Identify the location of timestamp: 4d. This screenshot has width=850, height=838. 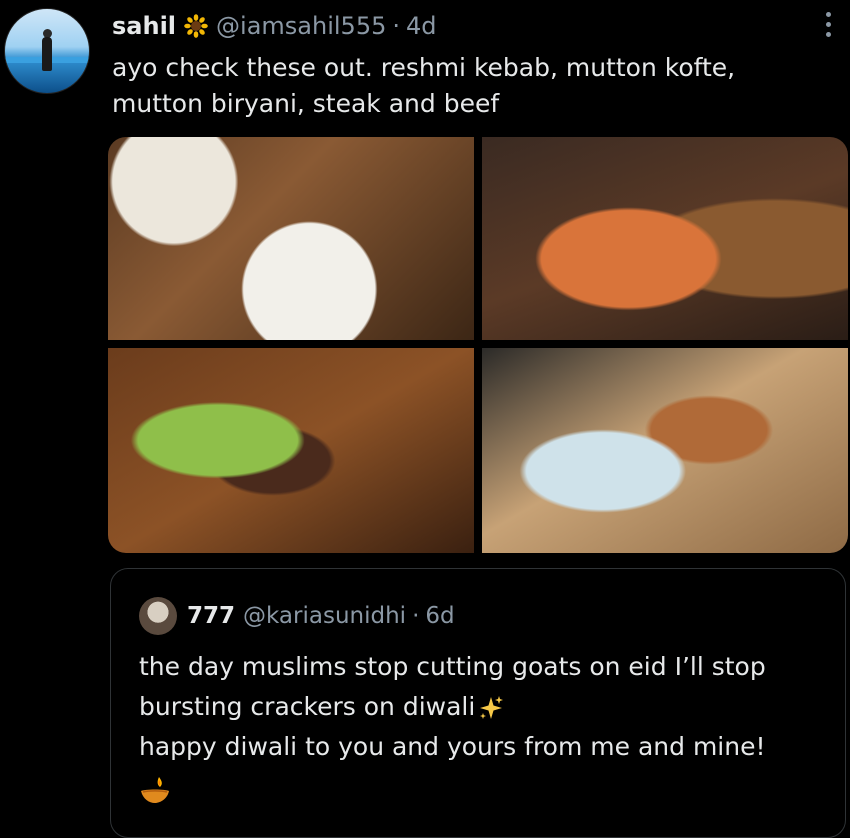
(421, 26).